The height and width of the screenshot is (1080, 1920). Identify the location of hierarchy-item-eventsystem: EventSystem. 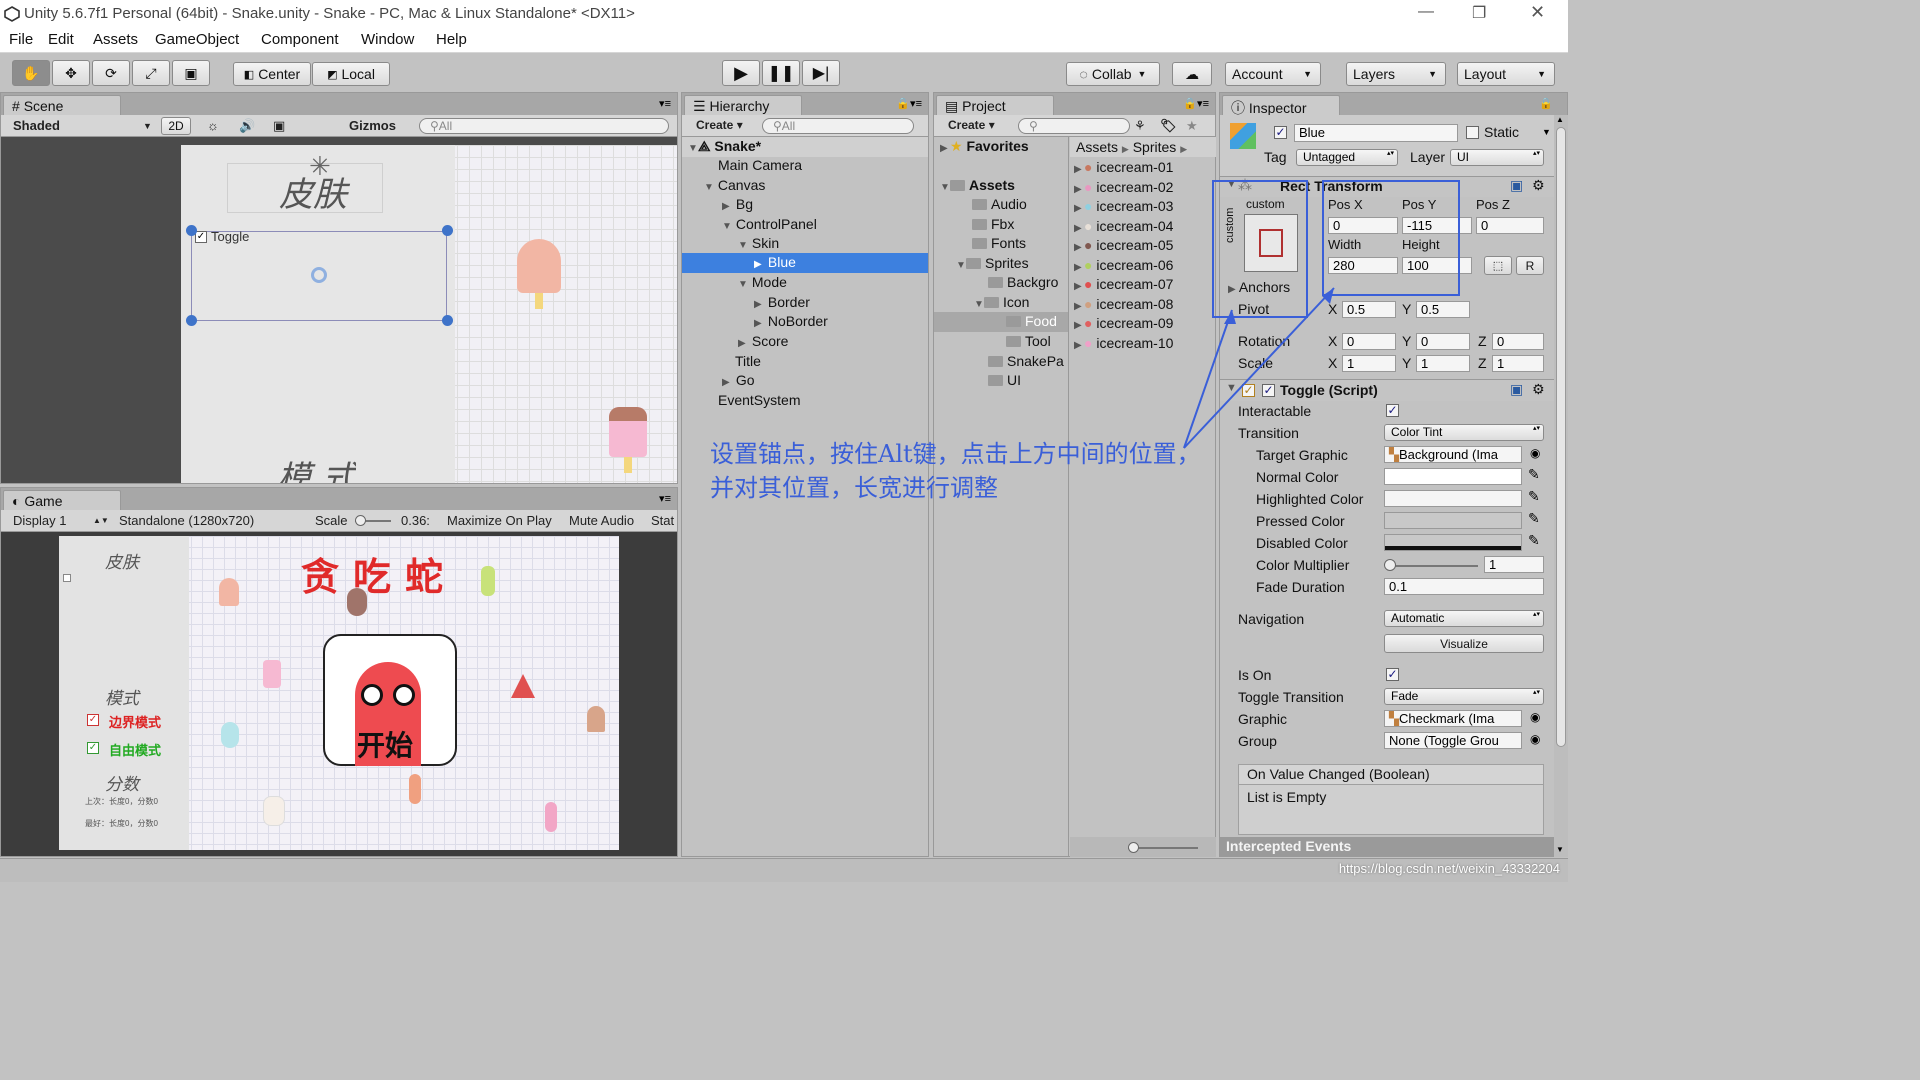
(759, 400).